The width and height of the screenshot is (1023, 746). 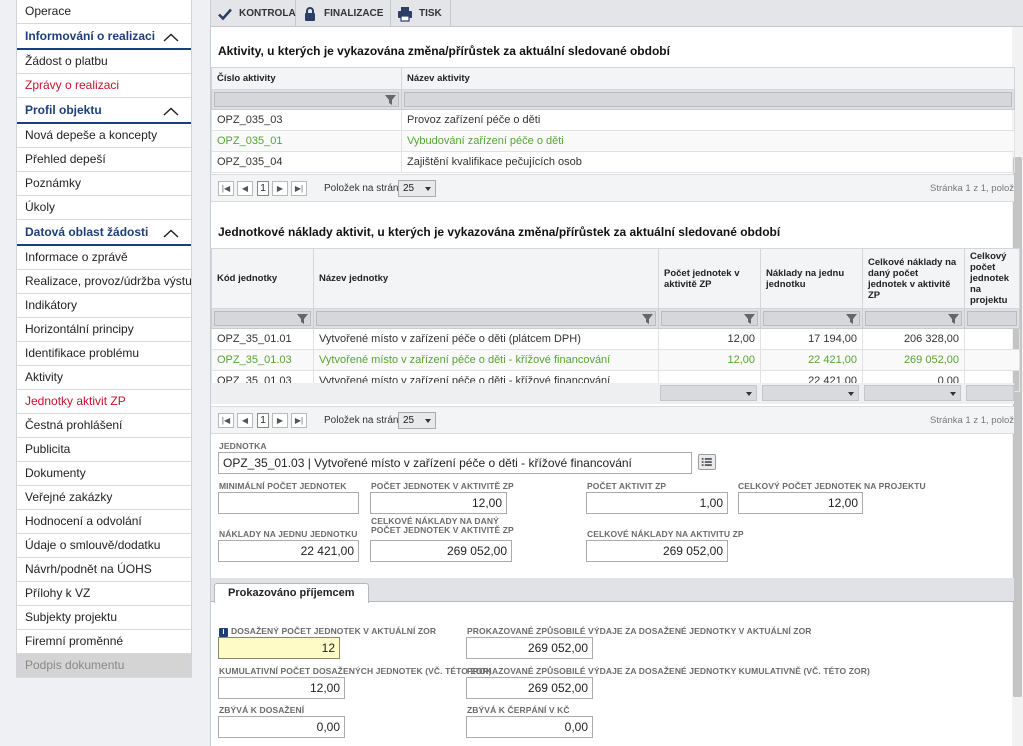 I want to click on cumulative-count-field: 12,00, so click(x=281, y=688).